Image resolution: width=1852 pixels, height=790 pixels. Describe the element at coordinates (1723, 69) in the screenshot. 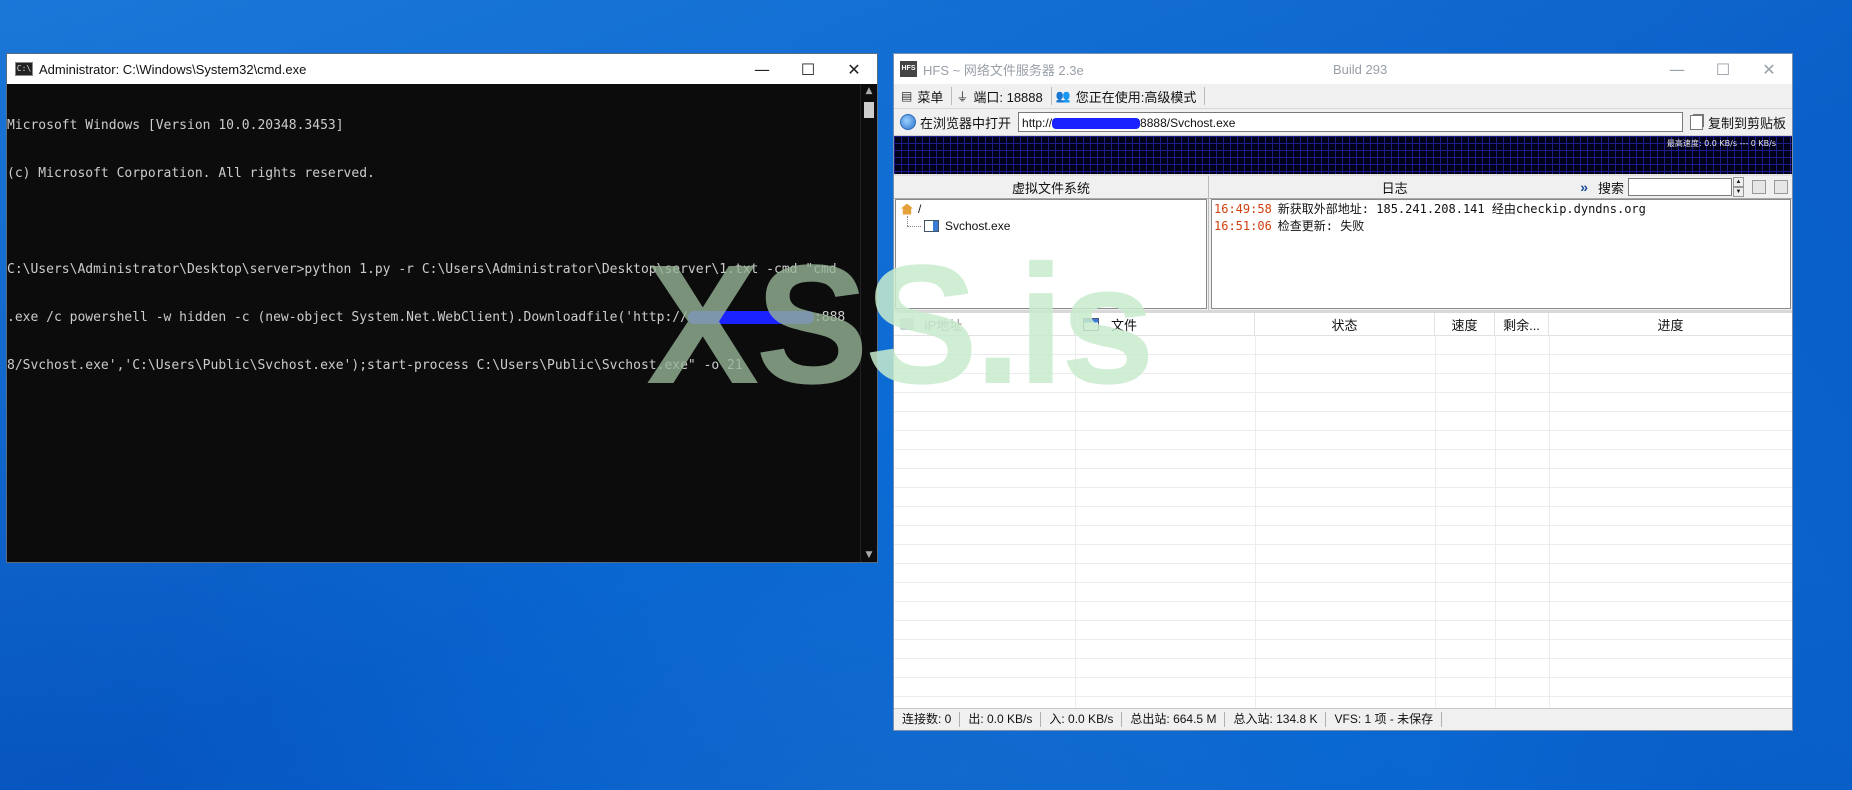

I see `hfs-maximize-button: ☐` at that location.